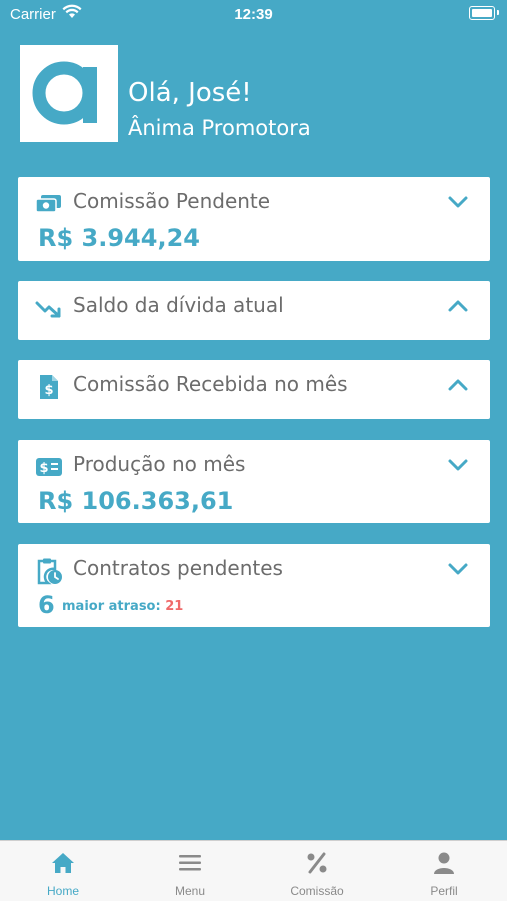 Image resolution: width=507 pixels, height=901 pixels. Describe the element at coordinates (254, 481) in the screenshot. I see `production-card: $ Produção no mês R$ 106.363,61` at that location.